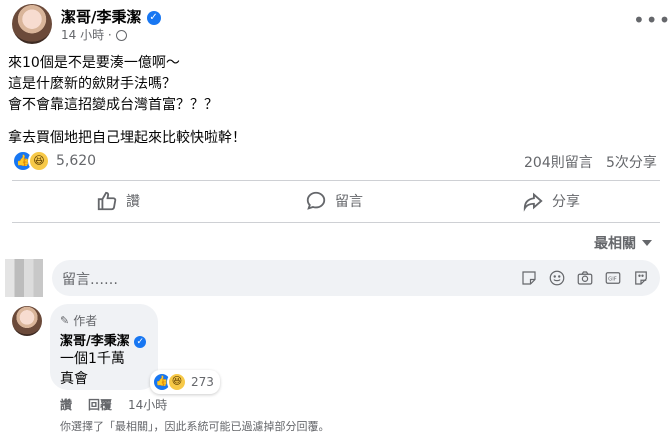  I want to click on post-line: 會不會靠這招變成台灣首富？？？, so click(113, 105).